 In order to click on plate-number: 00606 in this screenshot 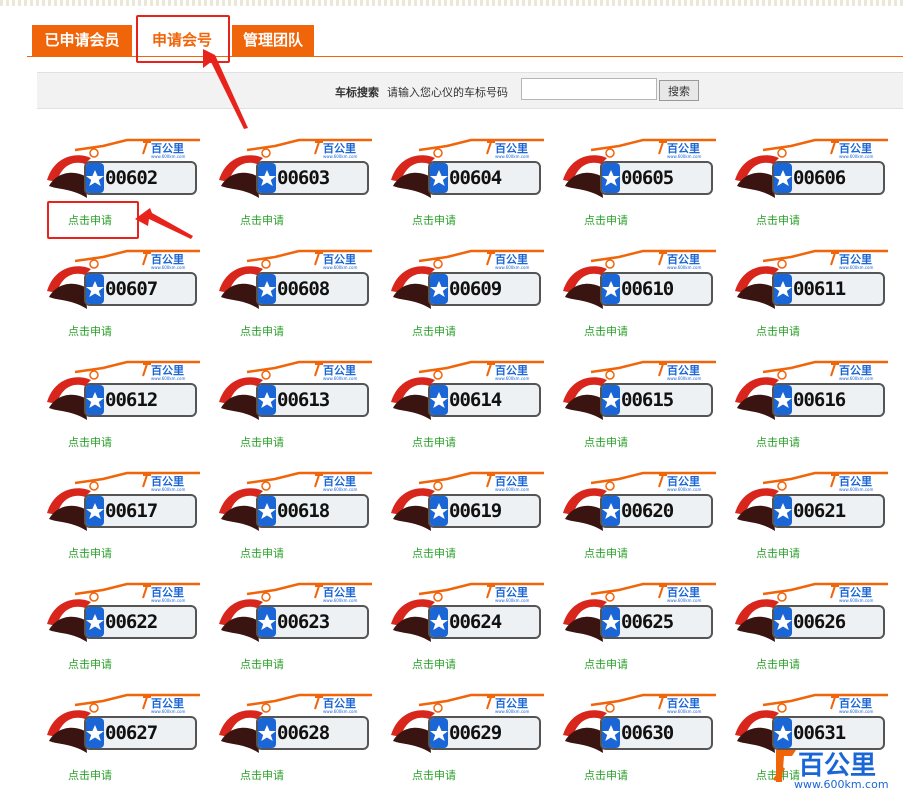, I will do `click(819, 178)`.